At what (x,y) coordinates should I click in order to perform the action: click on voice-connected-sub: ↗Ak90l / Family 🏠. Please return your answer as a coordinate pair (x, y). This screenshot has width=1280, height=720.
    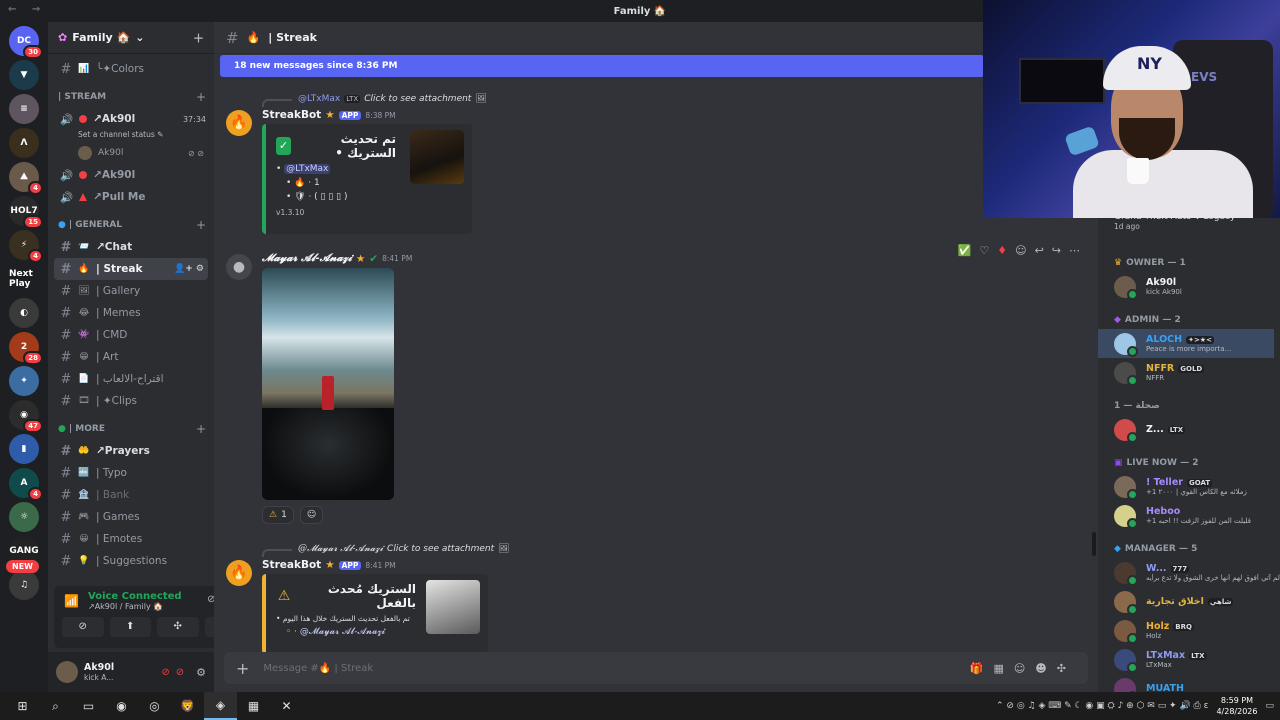
    Looking at the image, I should click on (138, 606).